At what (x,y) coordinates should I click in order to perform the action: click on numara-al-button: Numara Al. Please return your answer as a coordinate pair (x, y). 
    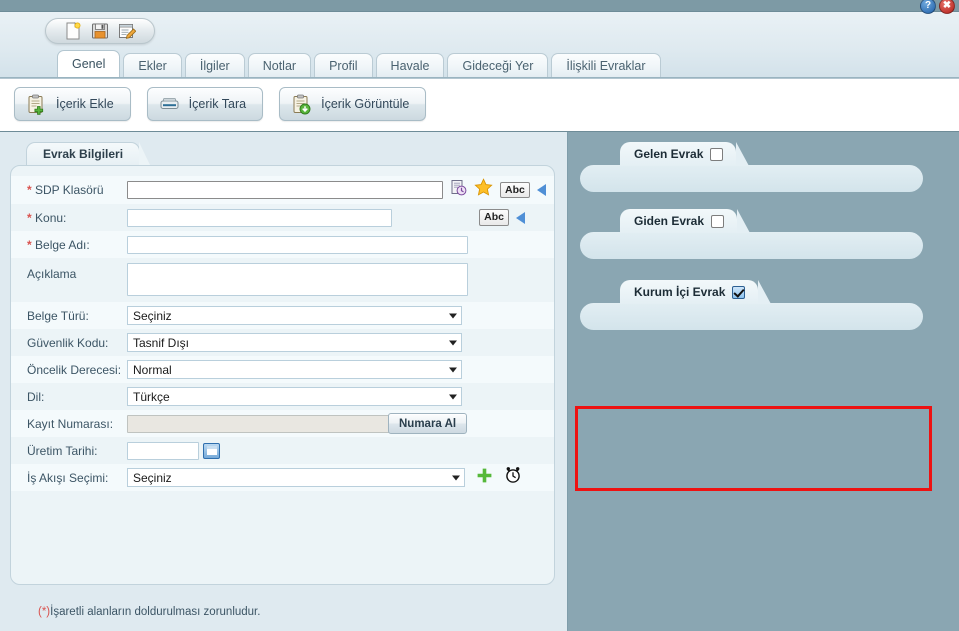
    Looking at the image, I should click on (428, 423).